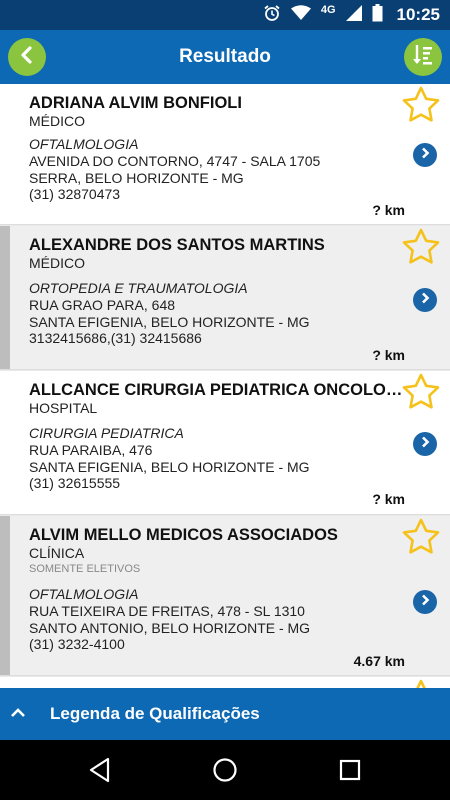 The height and width of the screenshot is (800, 450). I want to click on provider-distance: 4.67 km, so click(379, 661).